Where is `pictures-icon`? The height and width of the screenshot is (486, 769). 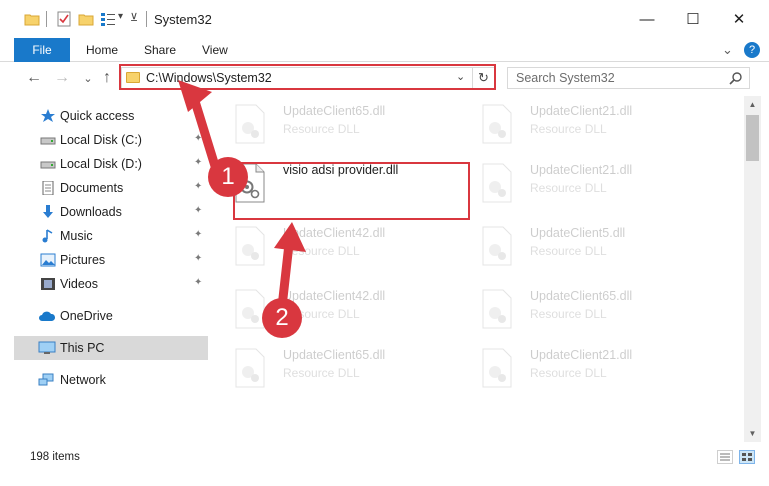
pictures-icon is located at coordinates (48, 260).